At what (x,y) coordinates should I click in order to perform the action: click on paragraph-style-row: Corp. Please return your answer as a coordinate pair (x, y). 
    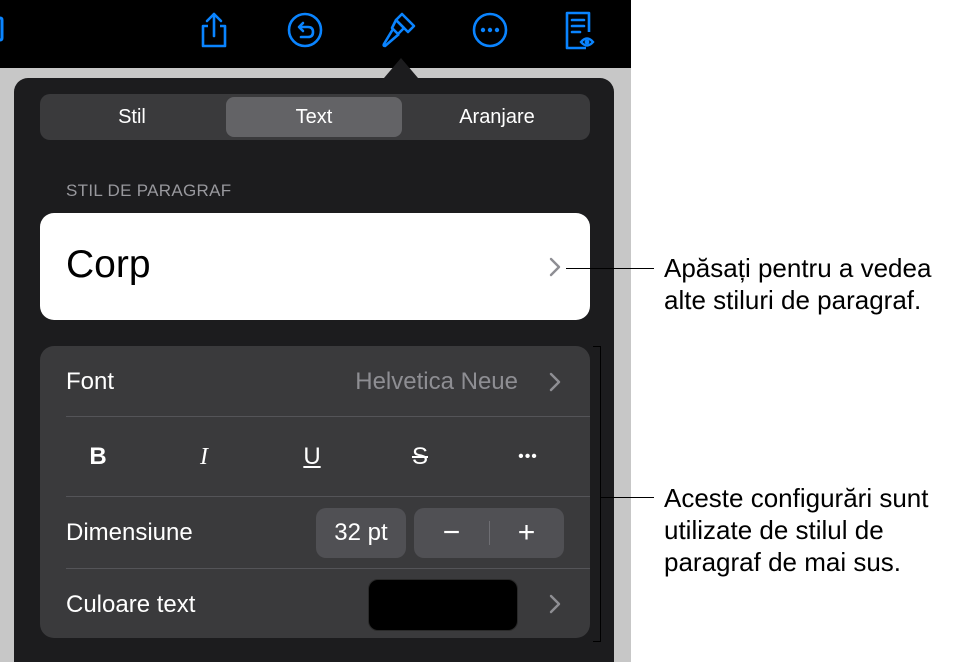
    Looking at the image, I should click on (315, 266).